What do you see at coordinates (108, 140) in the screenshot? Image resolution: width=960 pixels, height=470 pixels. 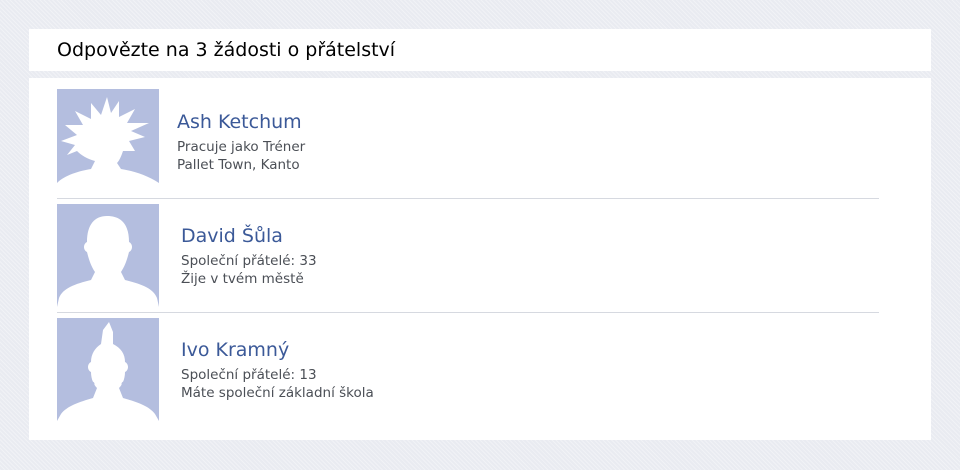 I see `spiky-hair-silhouette-icon` at bounding box center [108, 140].